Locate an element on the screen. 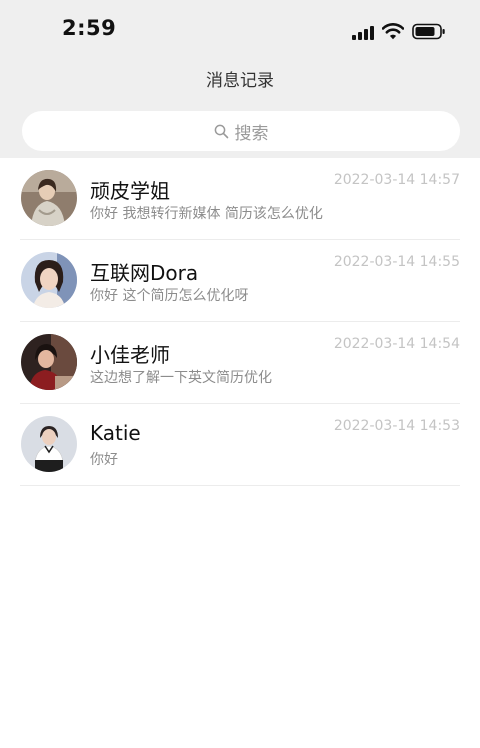 This screenshot has width=480, height=748. contact-name: Katie is located at coordinates (115, 433).